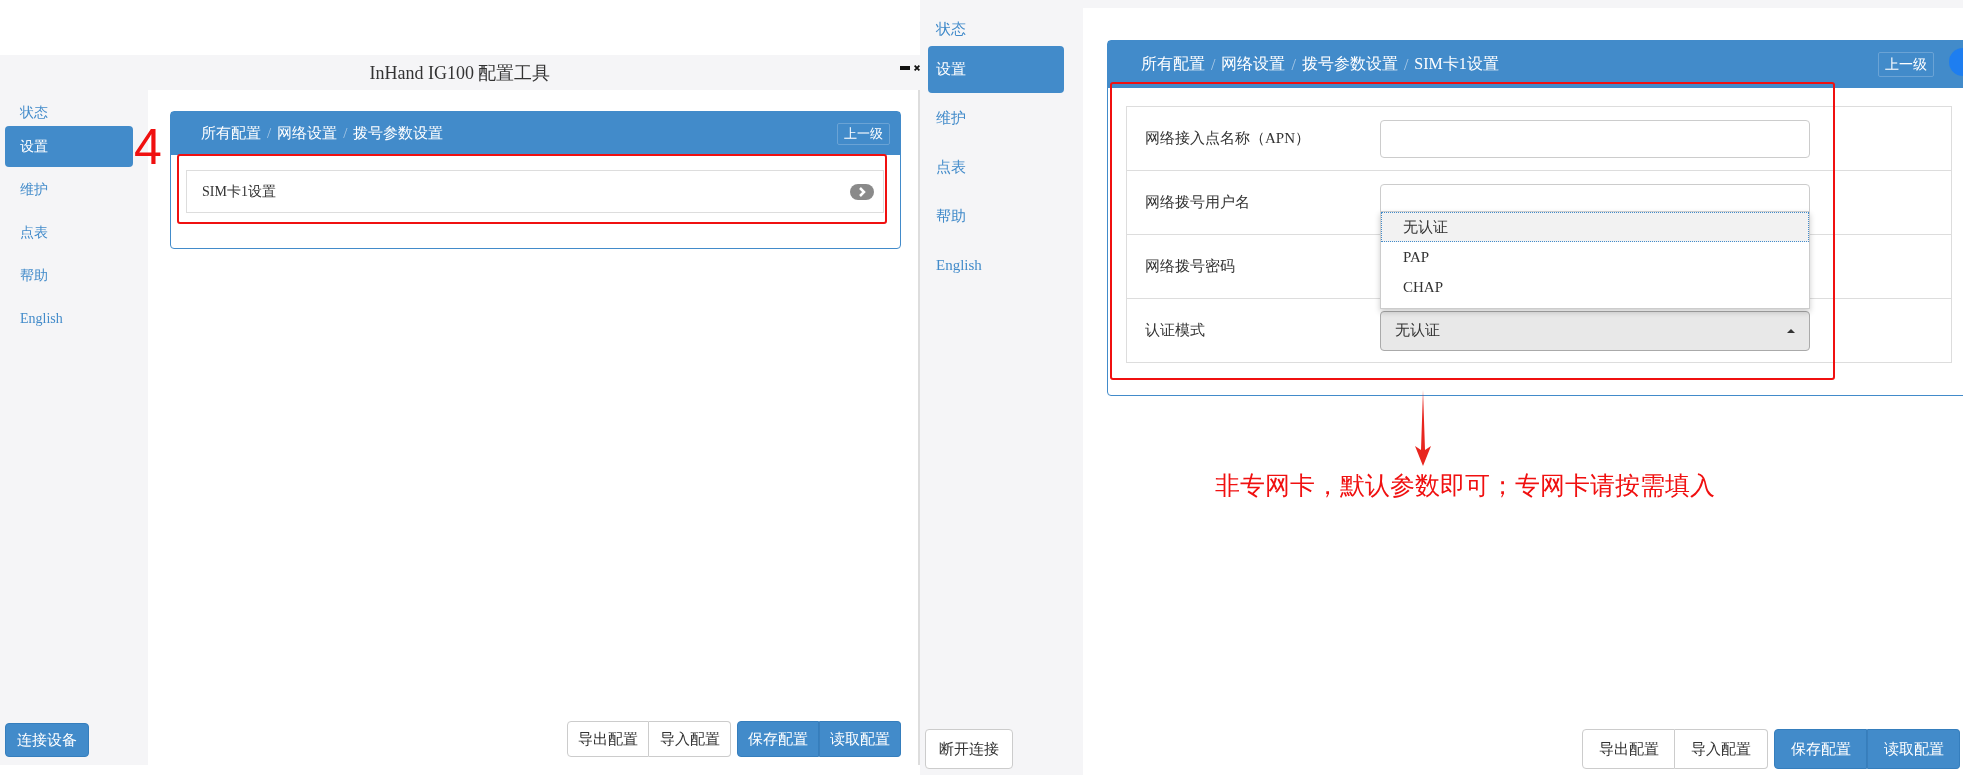  Describe the element at coordinates (1791, 330) in the screenshot. I see `caret-up-icon` at that location.